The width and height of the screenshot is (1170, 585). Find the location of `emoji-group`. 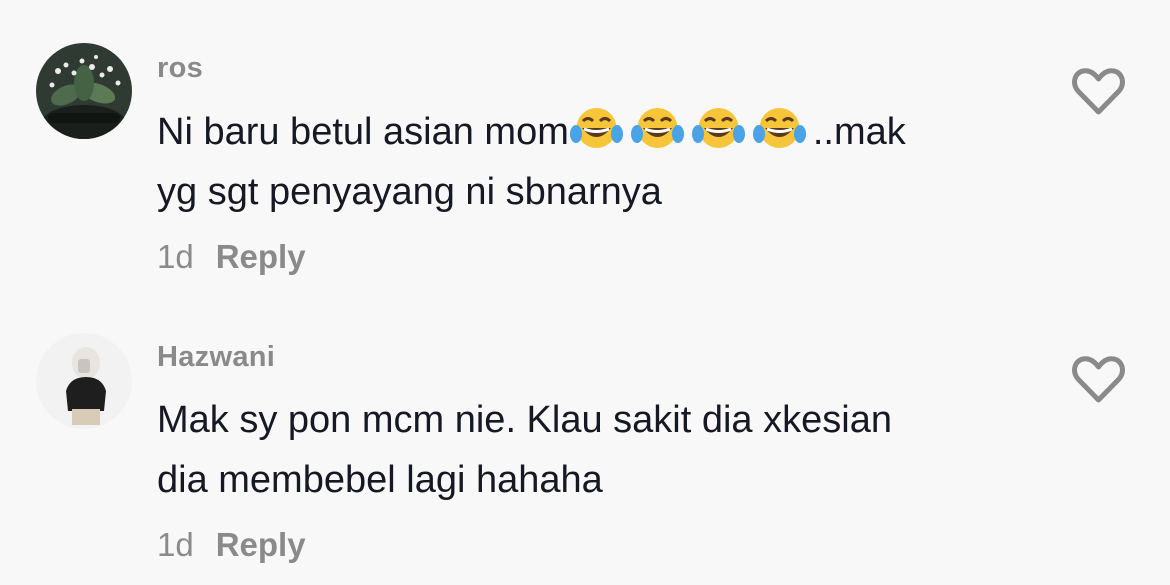

emoji-group is located at coordinates (691, 130).